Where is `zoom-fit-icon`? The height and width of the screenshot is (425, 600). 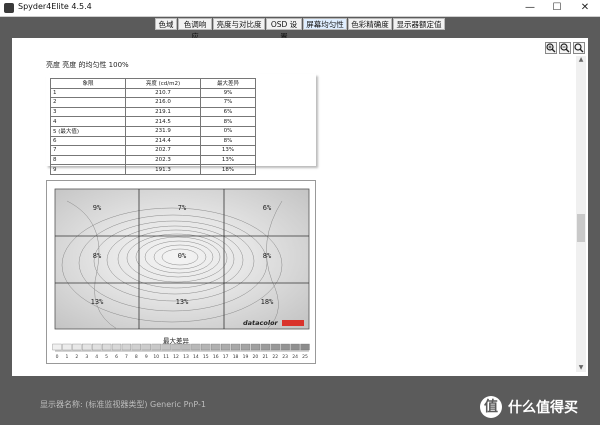
zoom-fit-icon is located at coordinates (579, 48).